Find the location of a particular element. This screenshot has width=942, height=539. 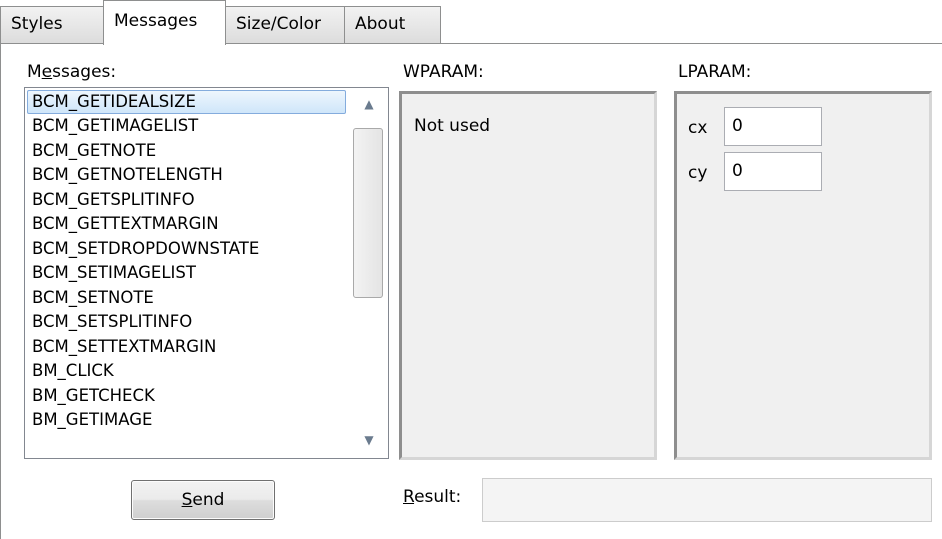

arrow-down-icon: ▼ is located at coordinates (369, 440).